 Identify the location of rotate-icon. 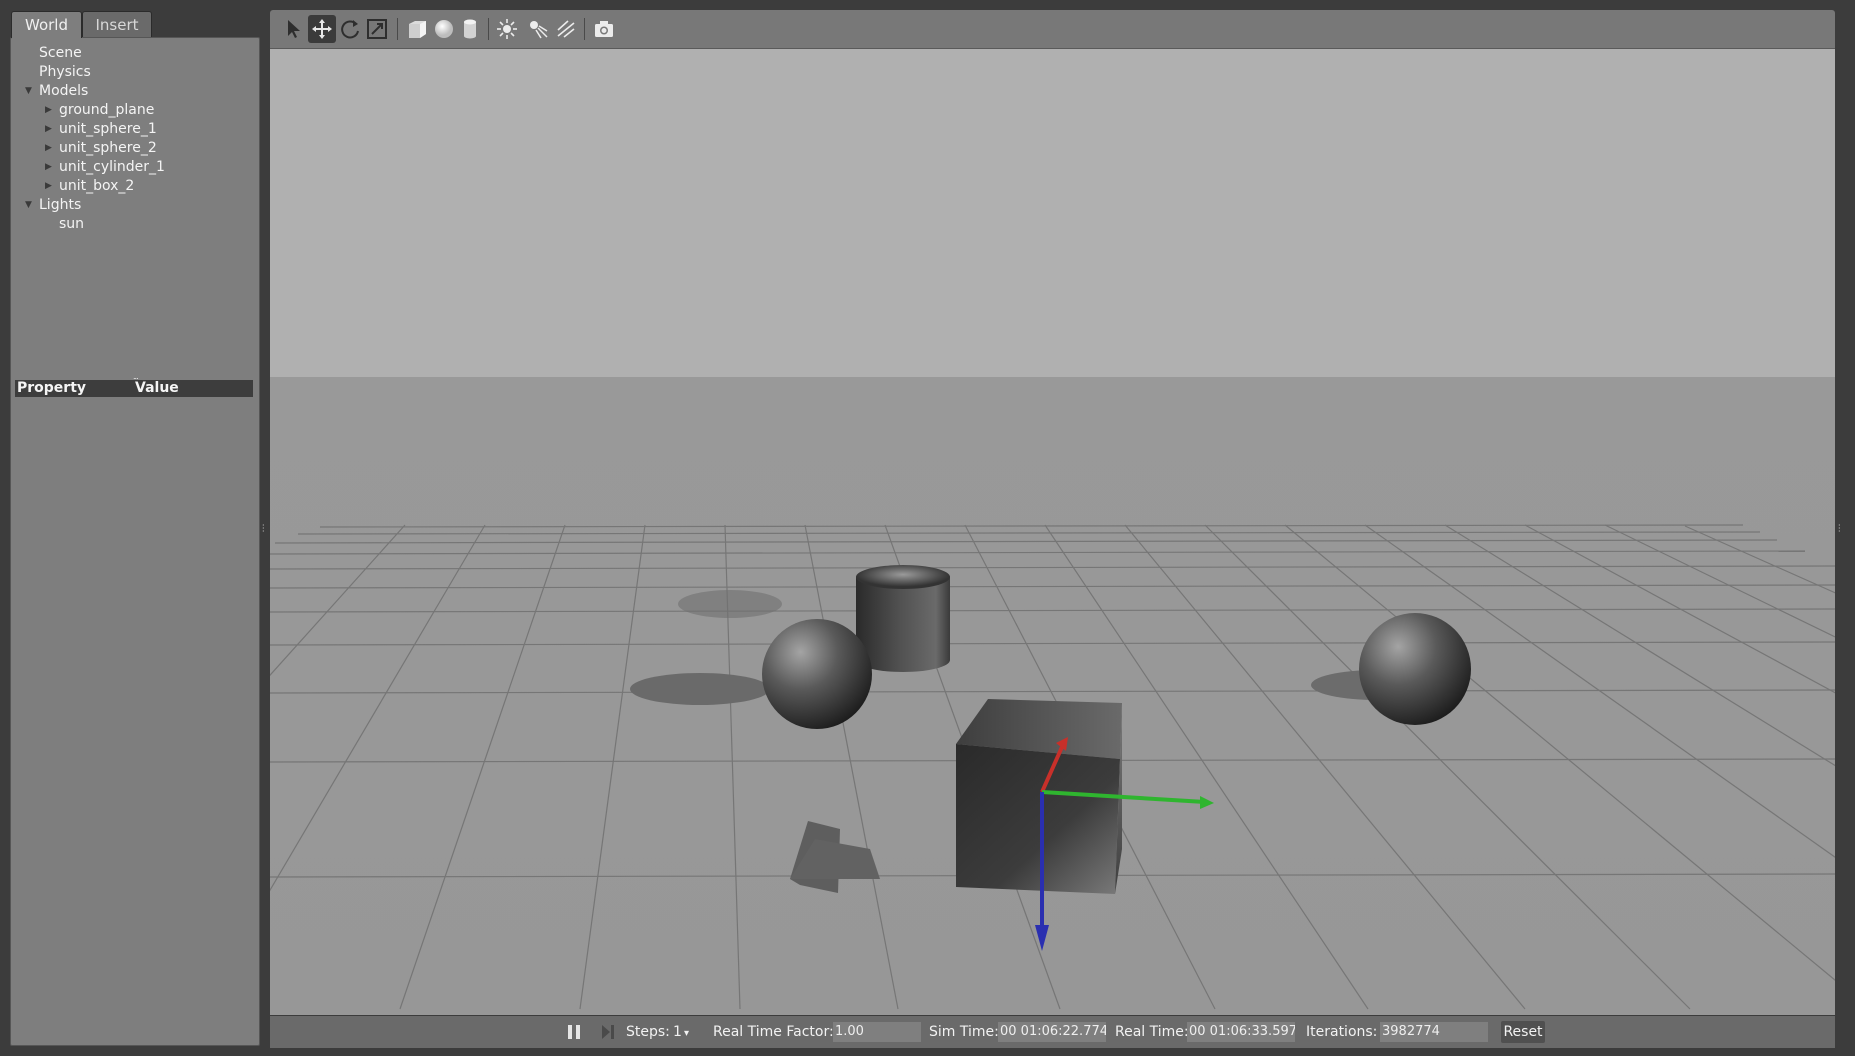
(350, 29).